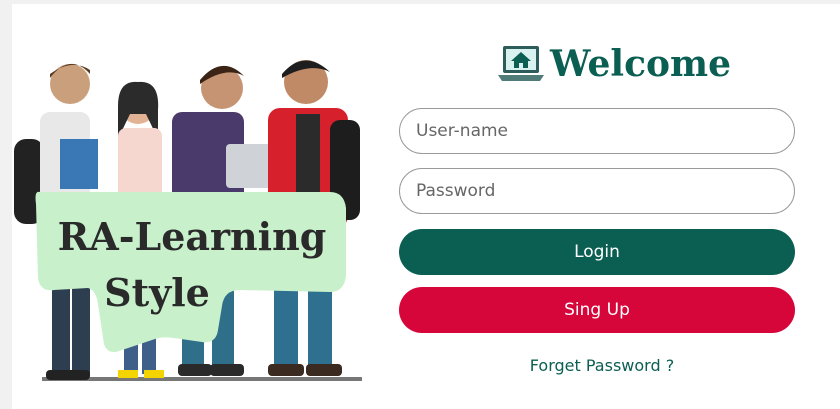 The image size is (840, 409). Describe the element at coordinates (641, 64) in the screenshot. I see `welcome-title: Welcome` at that location.